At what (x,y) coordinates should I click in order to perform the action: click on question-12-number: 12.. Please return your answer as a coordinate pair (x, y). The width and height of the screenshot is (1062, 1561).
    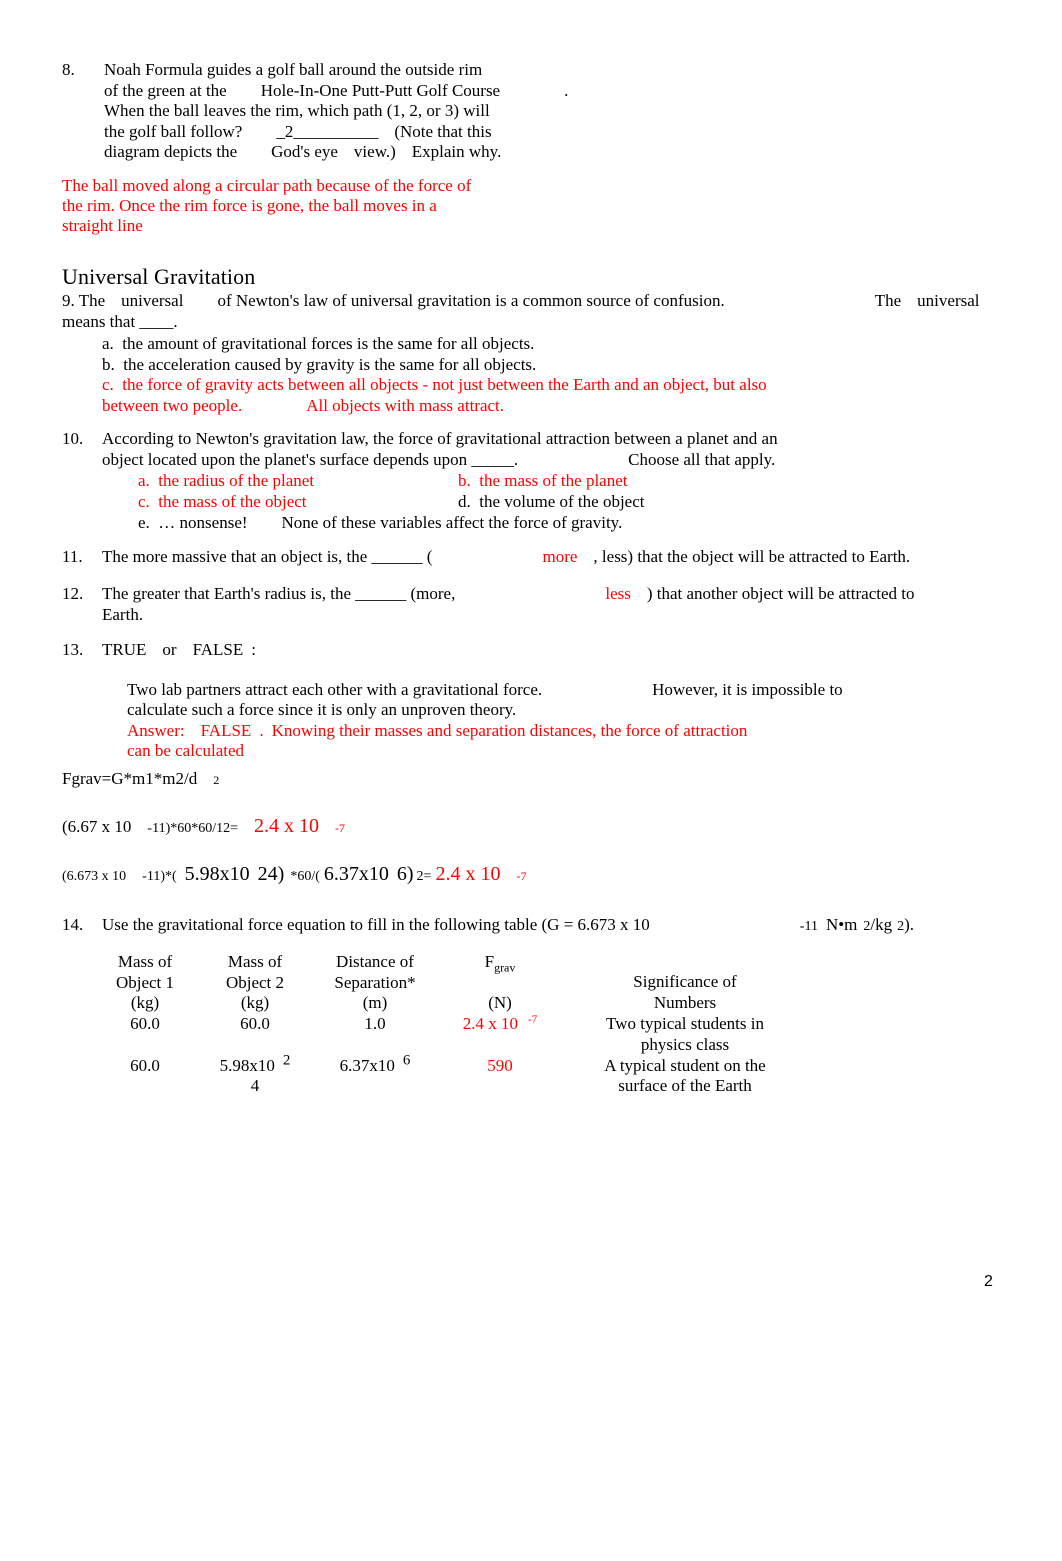
    Looking at the image, I should click on (73, 593).